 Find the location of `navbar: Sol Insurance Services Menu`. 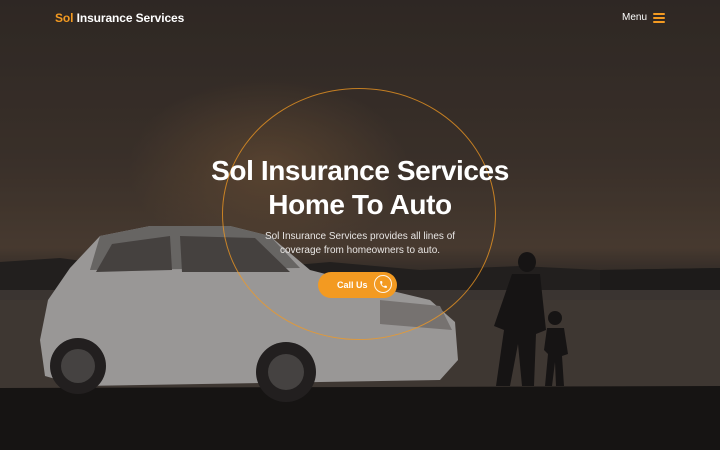

navbar: Sol Insurance Services Menu is located at coordinates (360, 19).